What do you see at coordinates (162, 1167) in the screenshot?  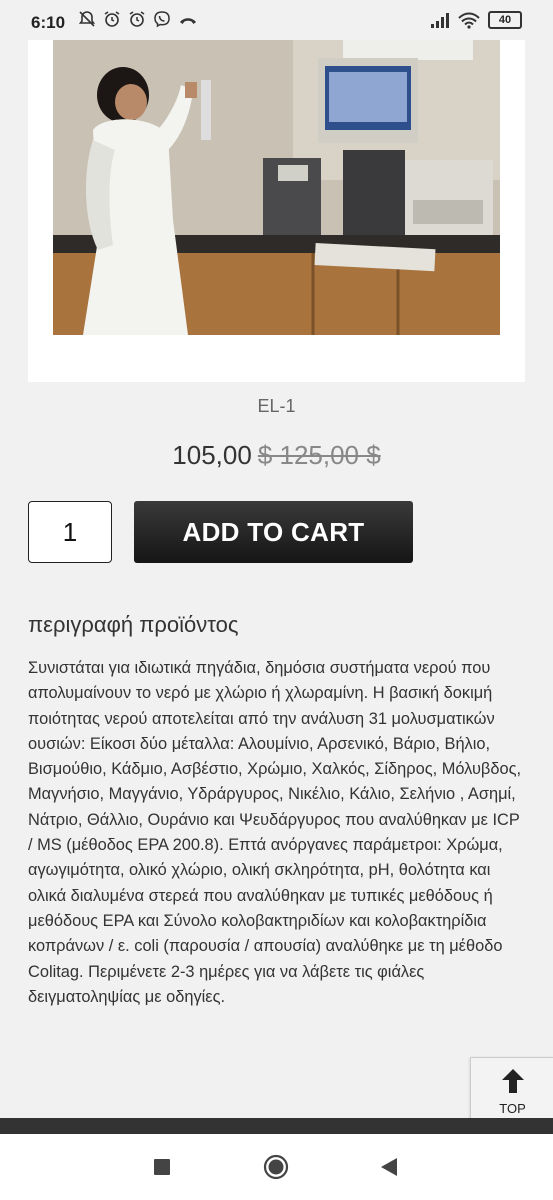 I see `recent-apps-icon` at bounding box center [162, 1167].